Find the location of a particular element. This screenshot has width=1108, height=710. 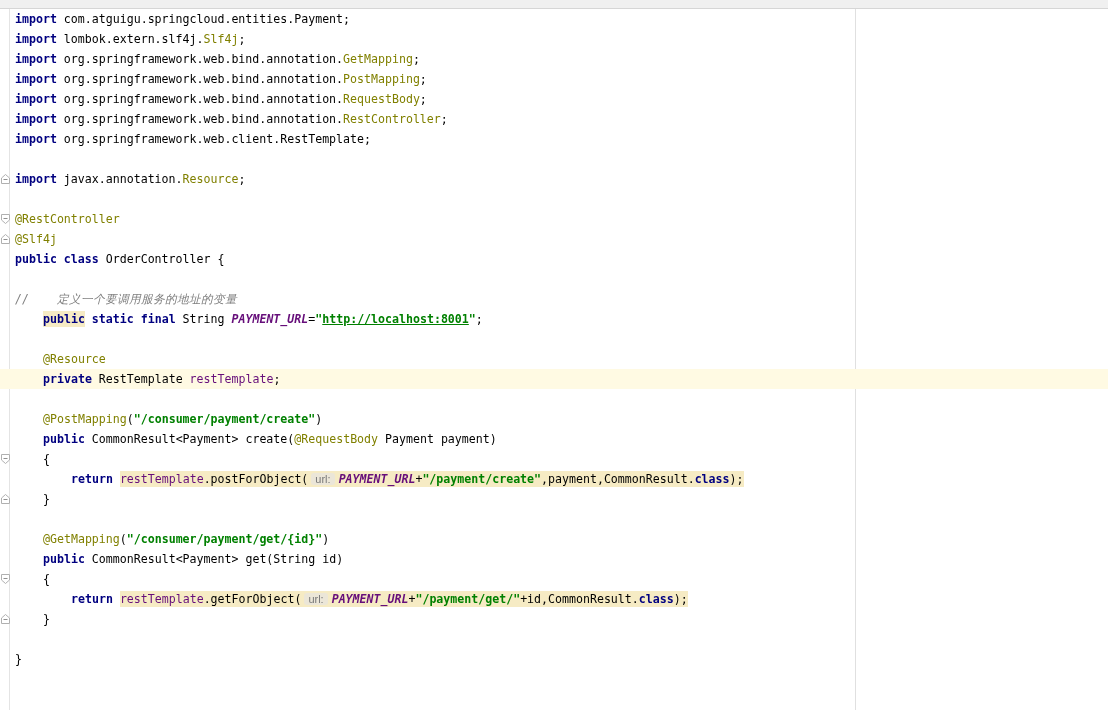

code-line: @RestController is located at coordinates (67, 219).